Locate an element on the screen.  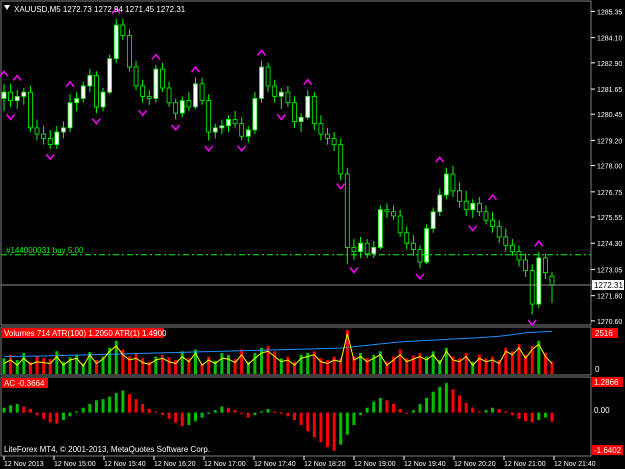
price-tick-label: 1274.30 is located at coordinates (609, 244).